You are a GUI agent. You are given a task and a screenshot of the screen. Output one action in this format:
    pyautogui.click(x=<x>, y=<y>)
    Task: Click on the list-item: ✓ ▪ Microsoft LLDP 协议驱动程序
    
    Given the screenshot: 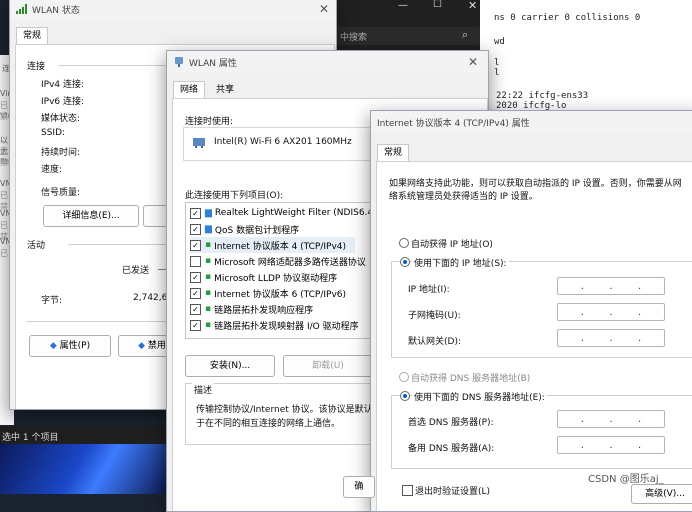 What is the action you would take?
    pyautogui.click(x=263, y=277)
    